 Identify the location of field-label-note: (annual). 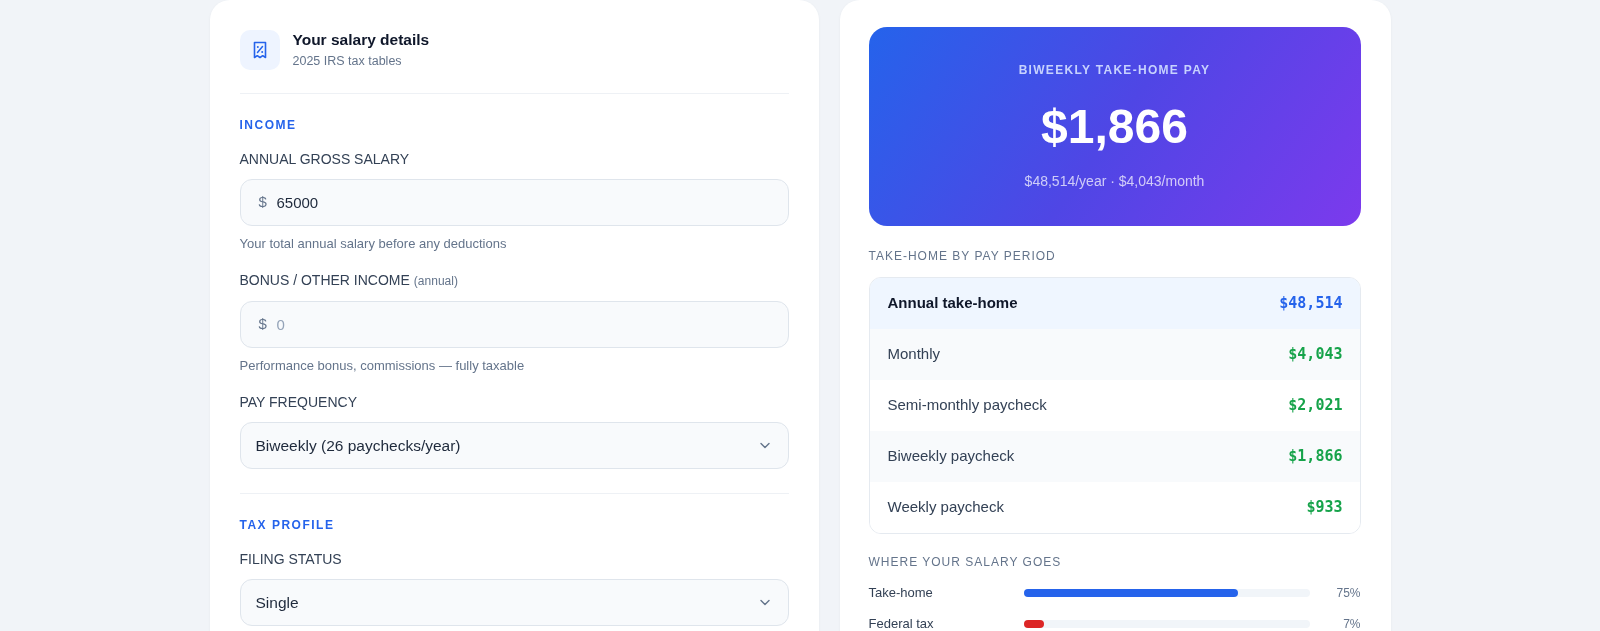
(435, 281).